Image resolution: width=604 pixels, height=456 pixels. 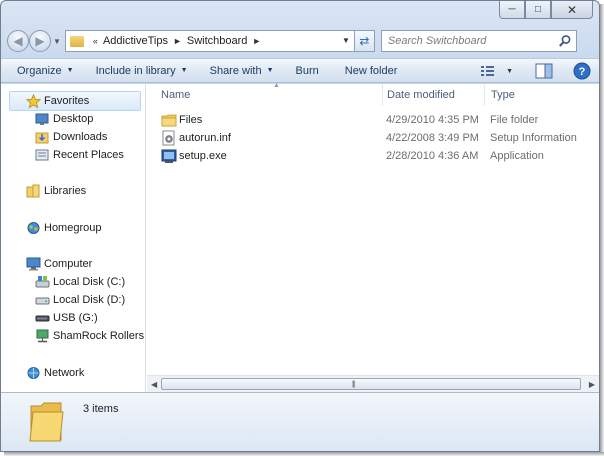 I want to click on nav-homegroup: Homegroup, so click(x=63, y=228).